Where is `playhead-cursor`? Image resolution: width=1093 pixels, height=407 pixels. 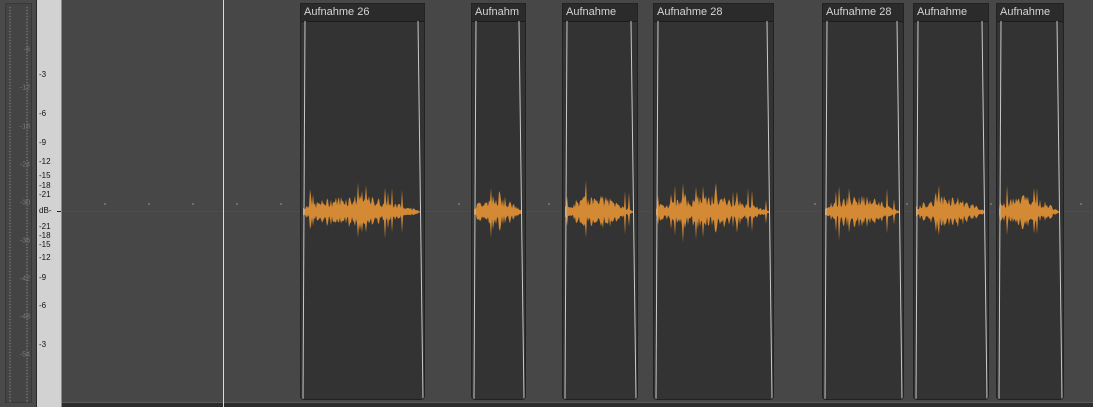 playhead-cursor is located at coordinates (223, 203).